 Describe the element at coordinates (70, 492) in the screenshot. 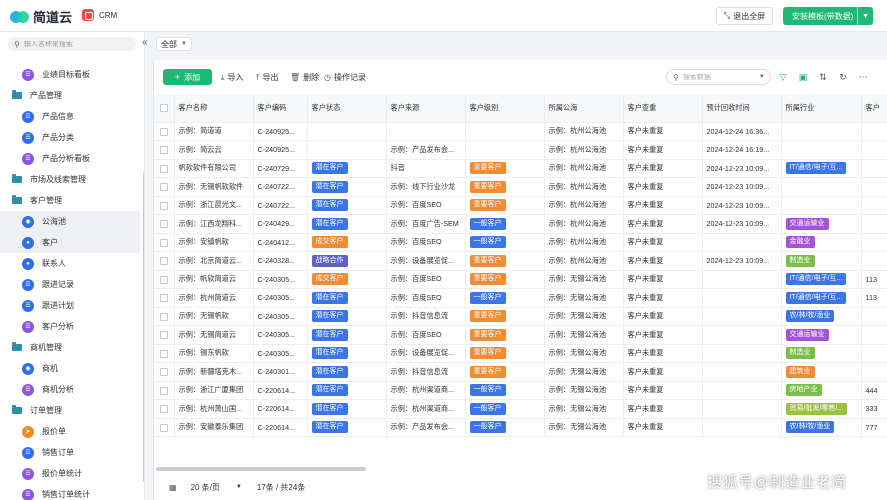

I see `sidebar-item: ☰ 销售订单统计` at that location.